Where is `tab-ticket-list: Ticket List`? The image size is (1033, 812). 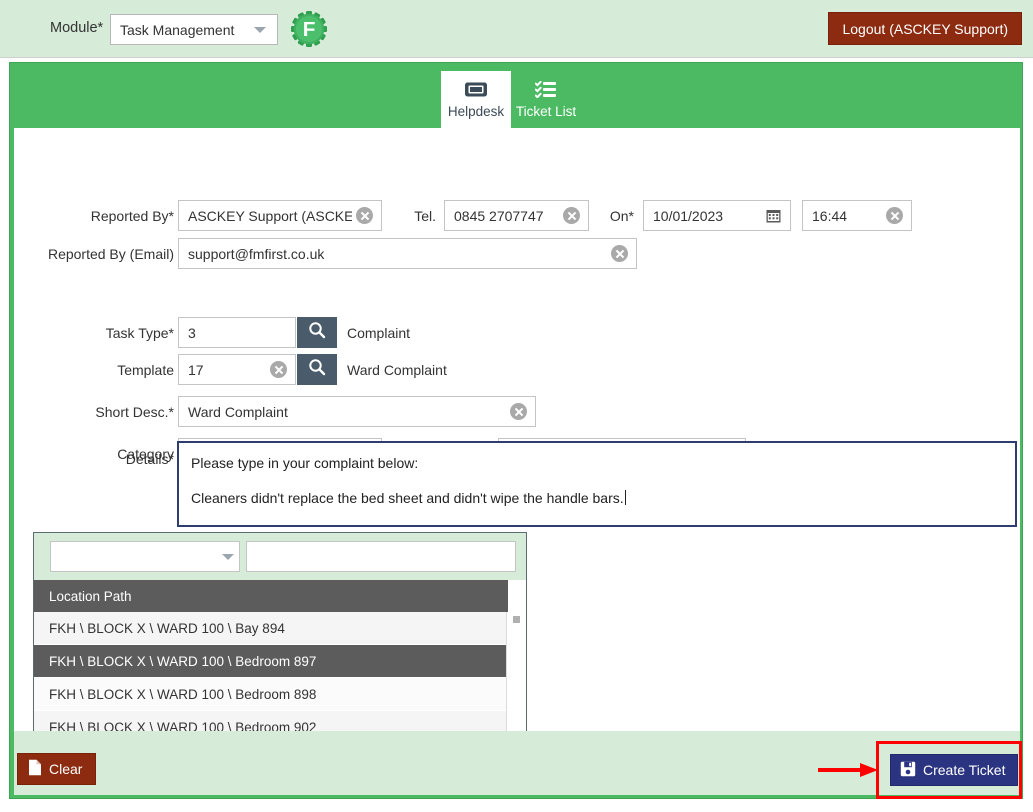
tab-ticket-list: Ticket List is located at coordinates (546, 99).